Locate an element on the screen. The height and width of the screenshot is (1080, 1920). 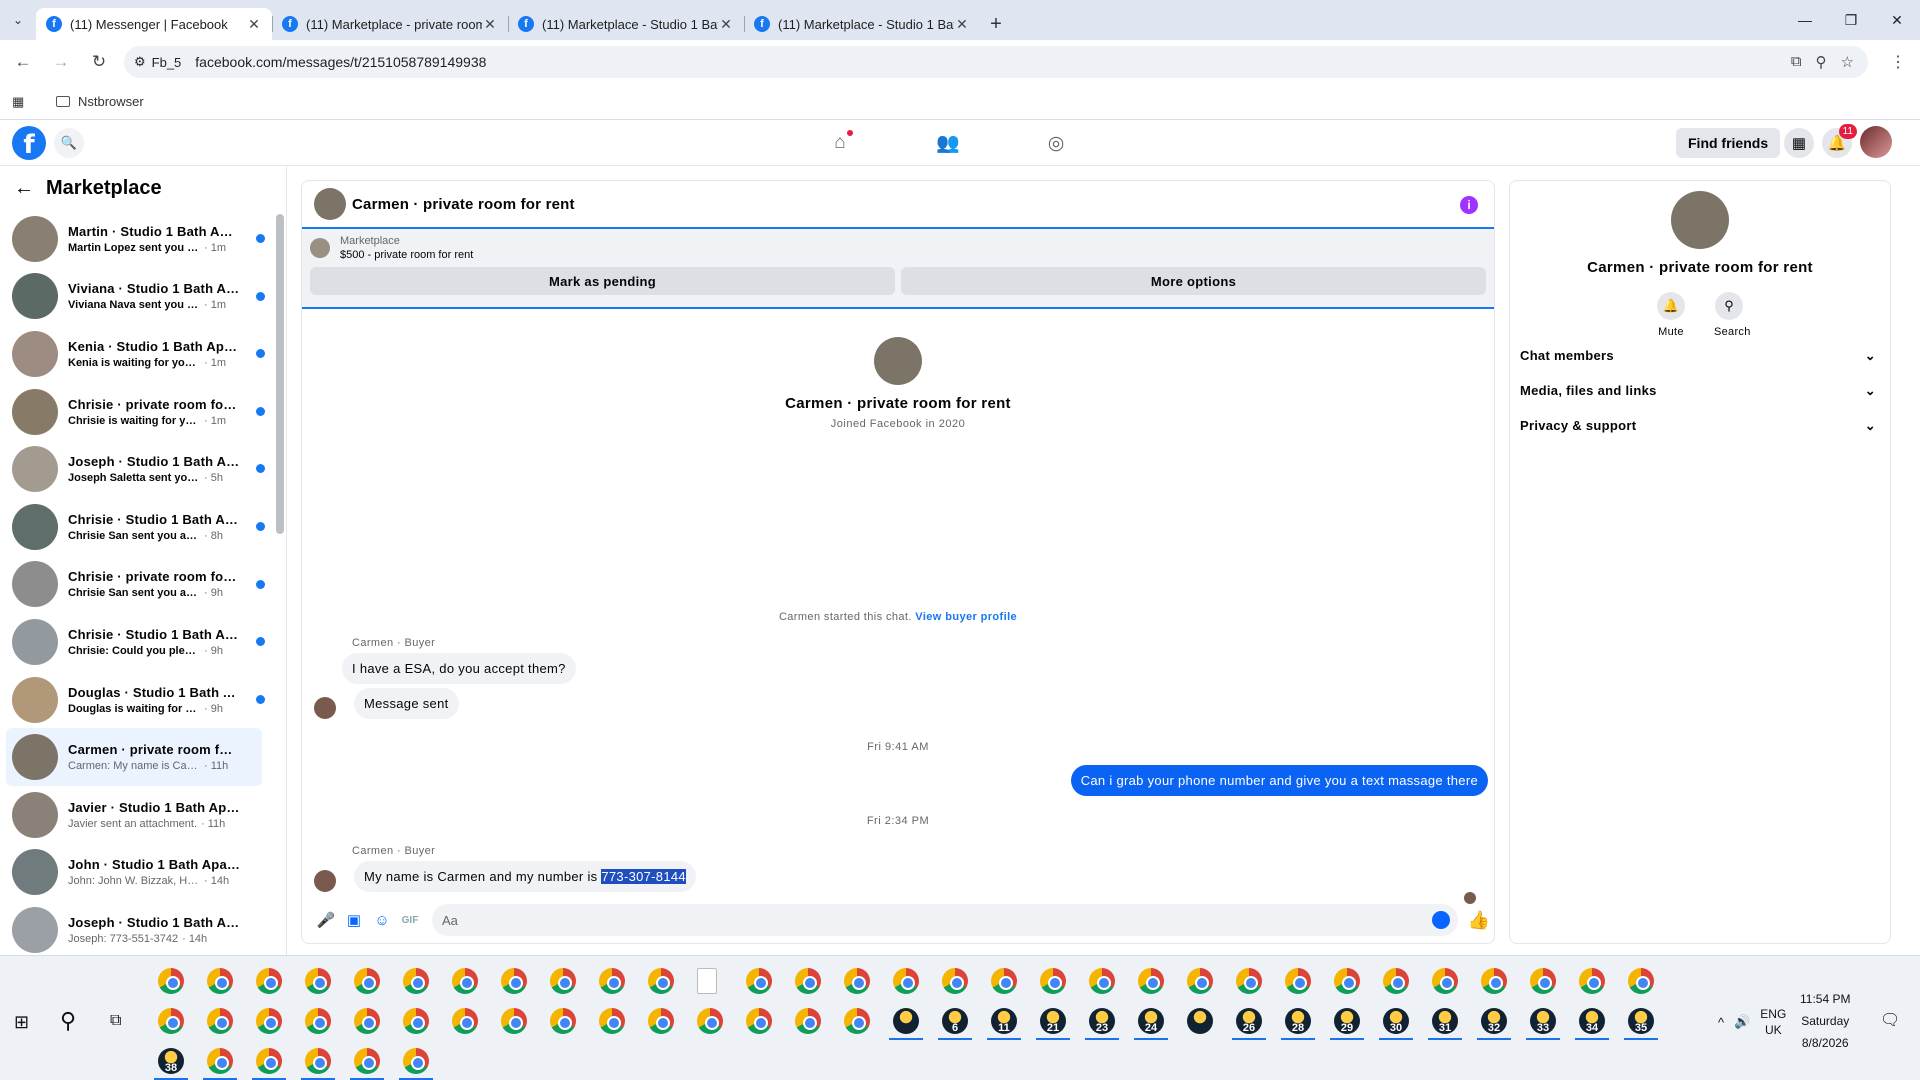
notification-center-icon: 🗨 is located at coordinates (1890, 1020).